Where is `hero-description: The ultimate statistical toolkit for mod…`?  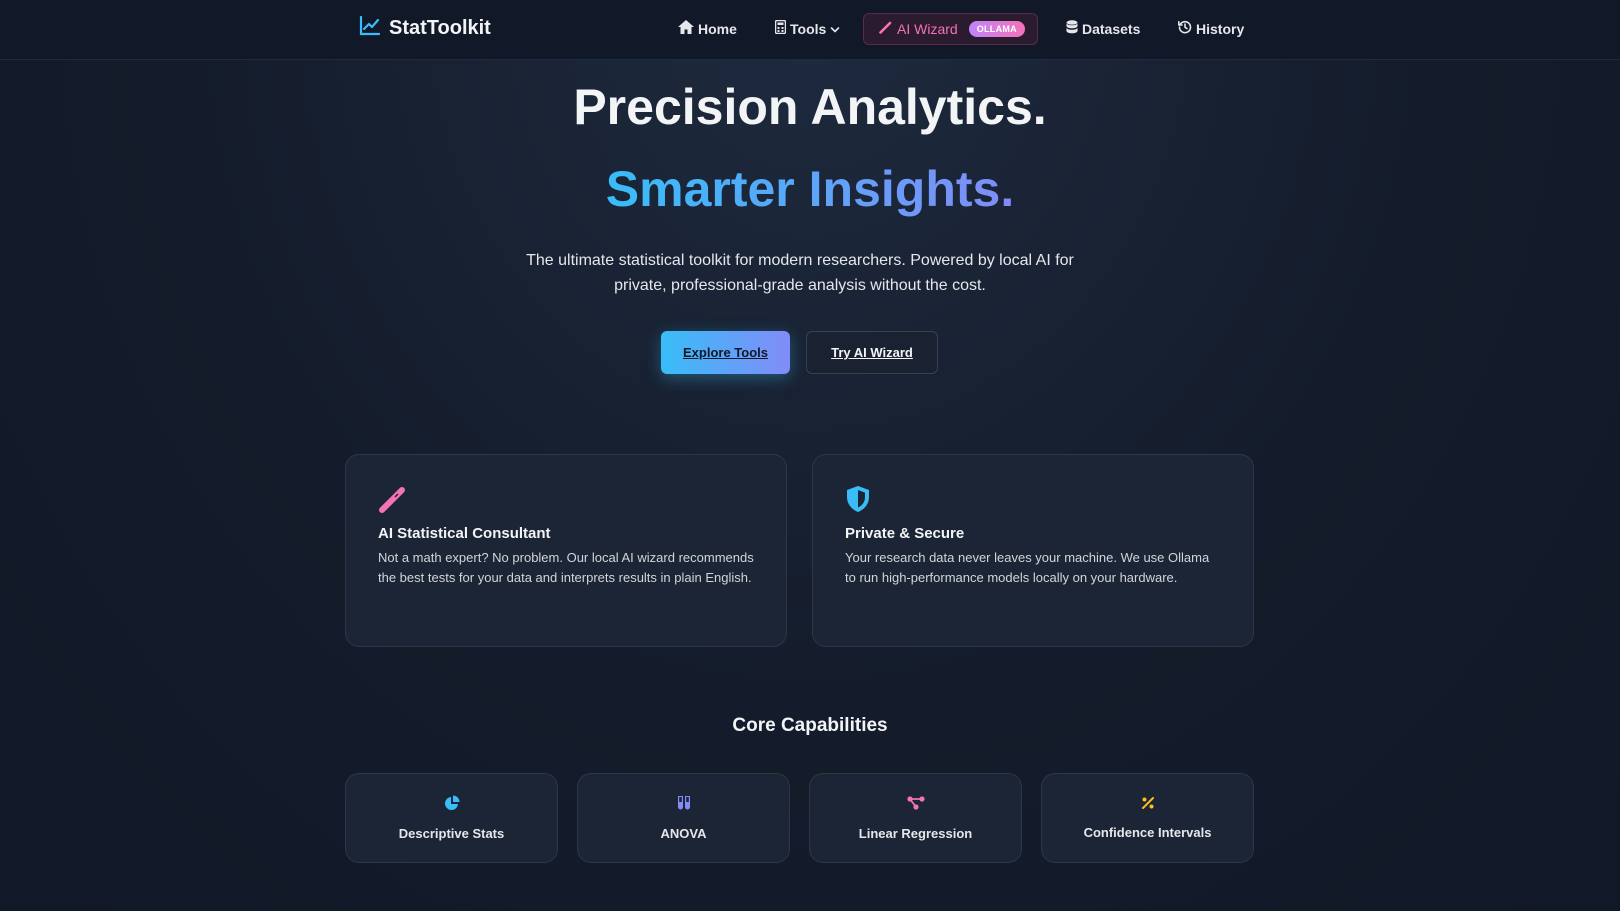 hero-description: The ultimate statistical toolkit for mod… is located at coordinates (800, 273).